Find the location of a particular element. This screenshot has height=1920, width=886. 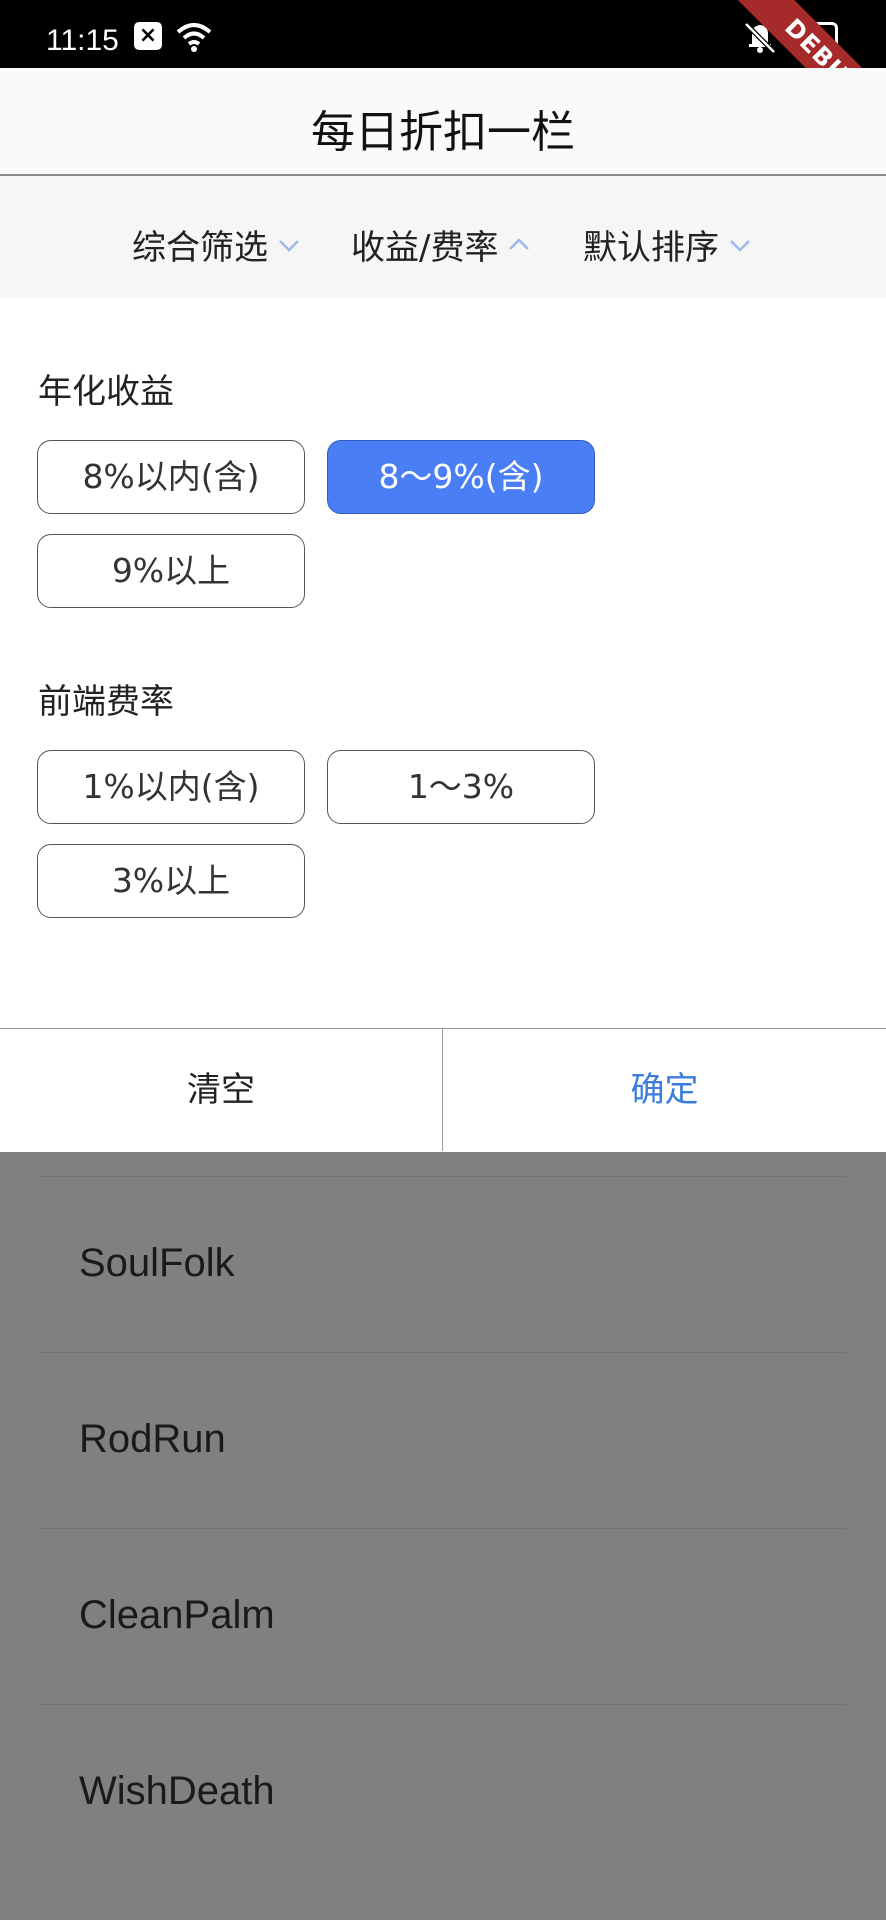

status-bar: 11:15 × DEBUG is located at coordinates (443, 86).